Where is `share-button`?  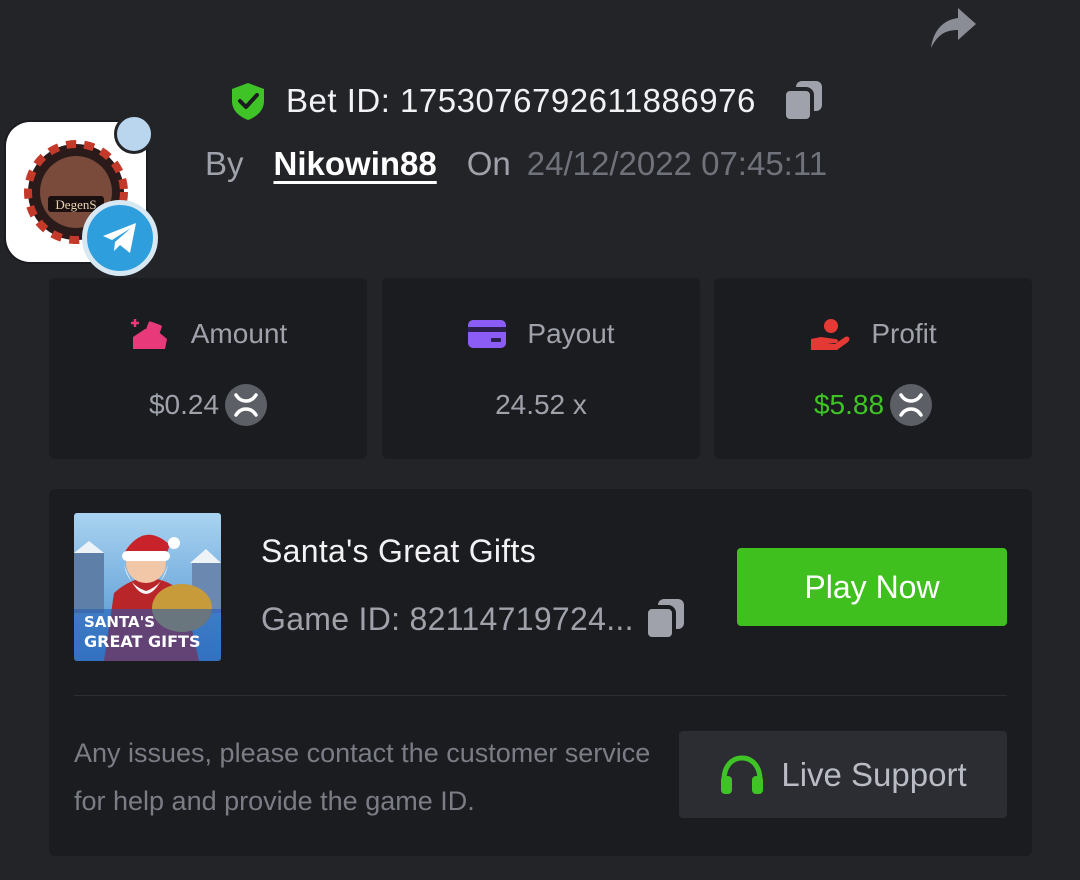
share-button is located at coordinates (953, 28).